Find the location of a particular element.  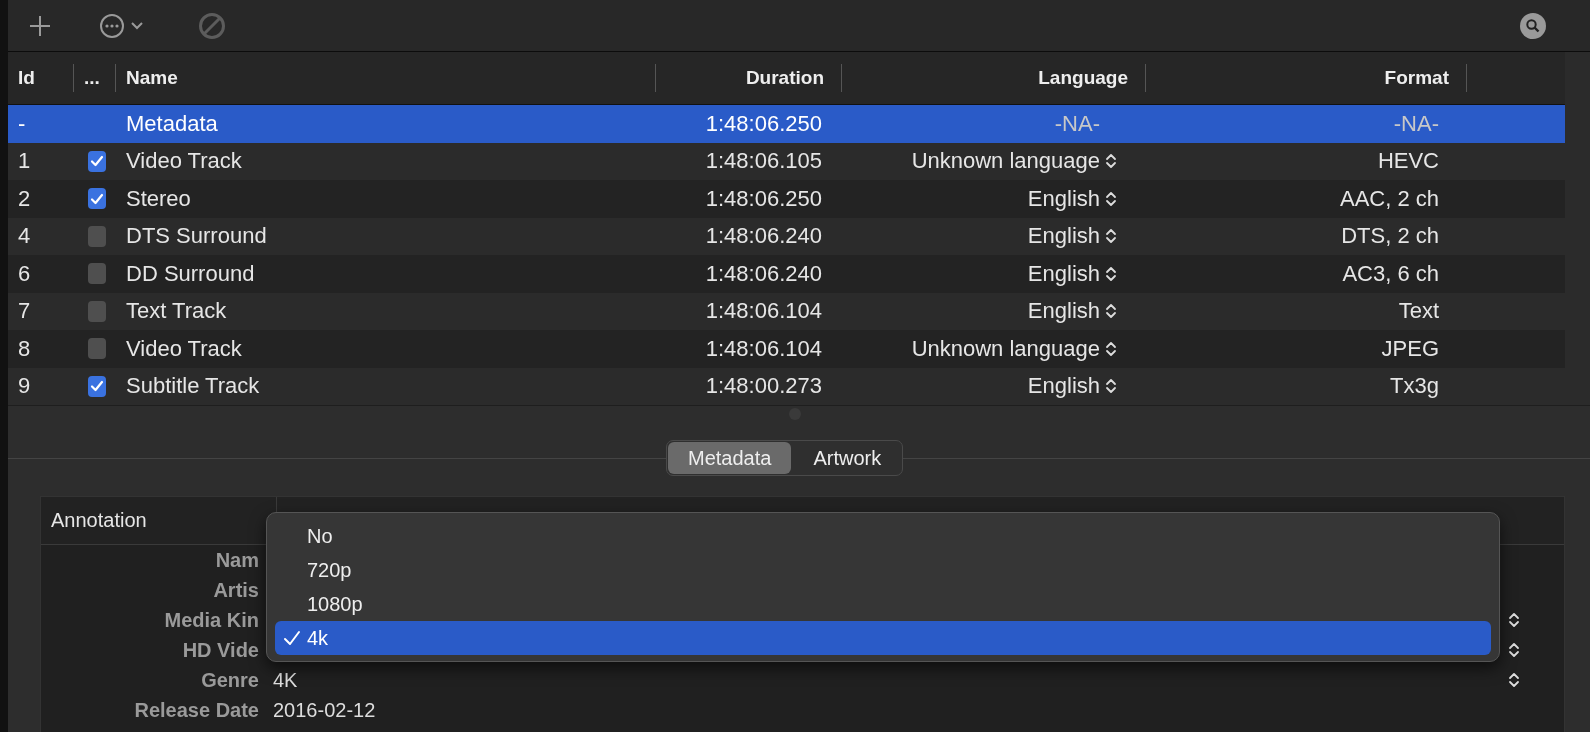

name-cell: DD Surround is located at coordinates (190, 273).